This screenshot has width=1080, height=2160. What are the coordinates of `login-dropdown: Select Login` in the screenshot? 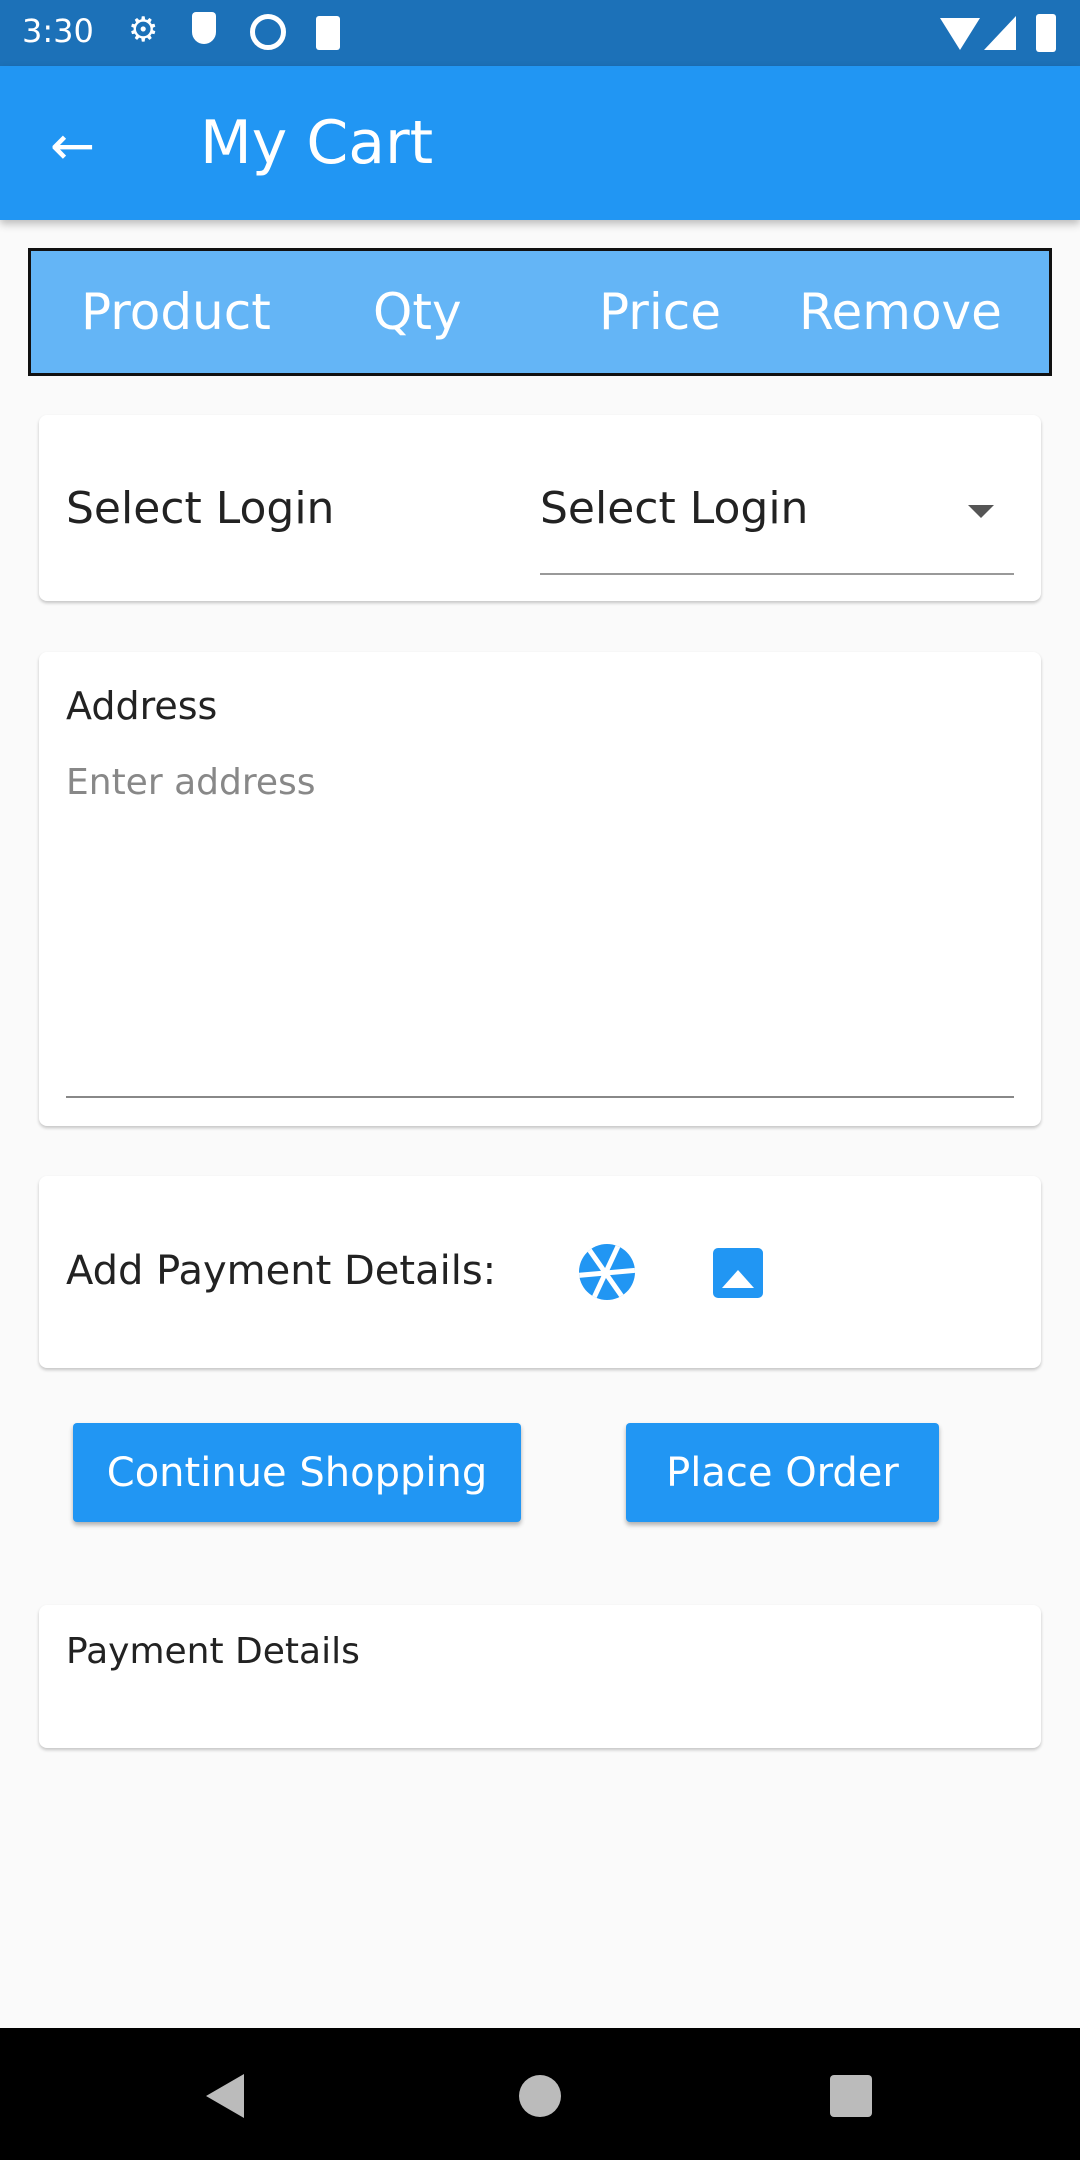 It's located at (777, 515).